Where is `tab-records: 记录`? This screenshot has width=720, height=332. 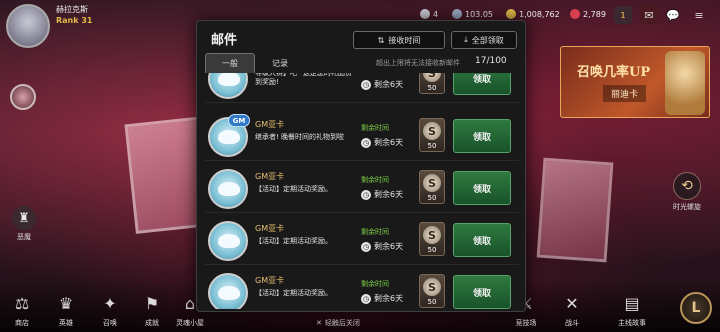
tab-records: 记录 is located at coordinates (280, 63).